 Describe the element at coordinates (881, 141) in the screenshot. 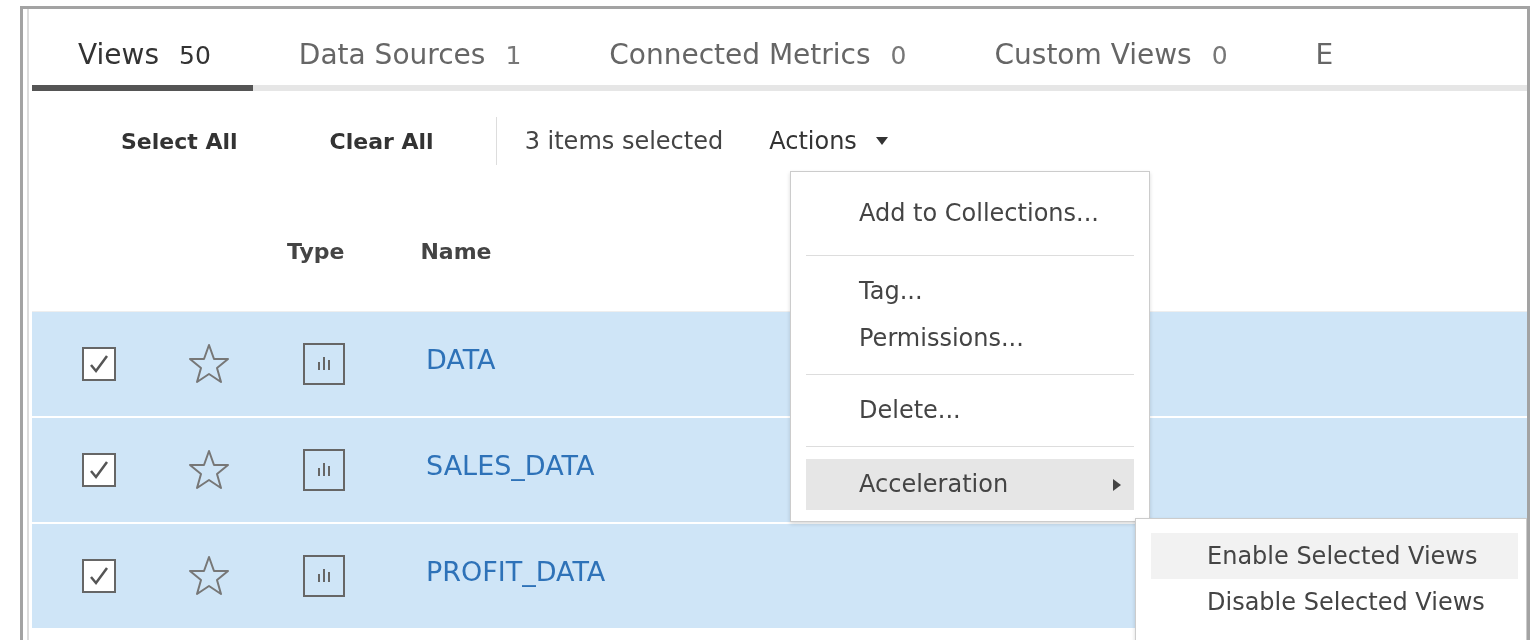

I see `caret-icon` at that location.